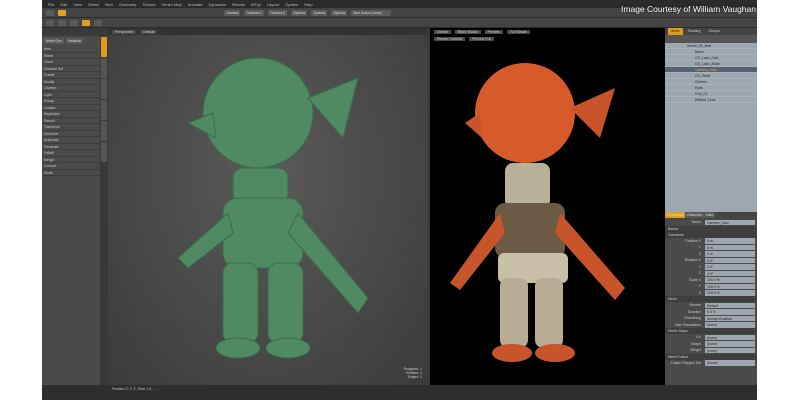 This screenshot has width=800, height=400. What do you see at coordinates (256, 4) in the screenshot?
I see `menu-mtyp: MTyp` at bounding box center [256, 4].